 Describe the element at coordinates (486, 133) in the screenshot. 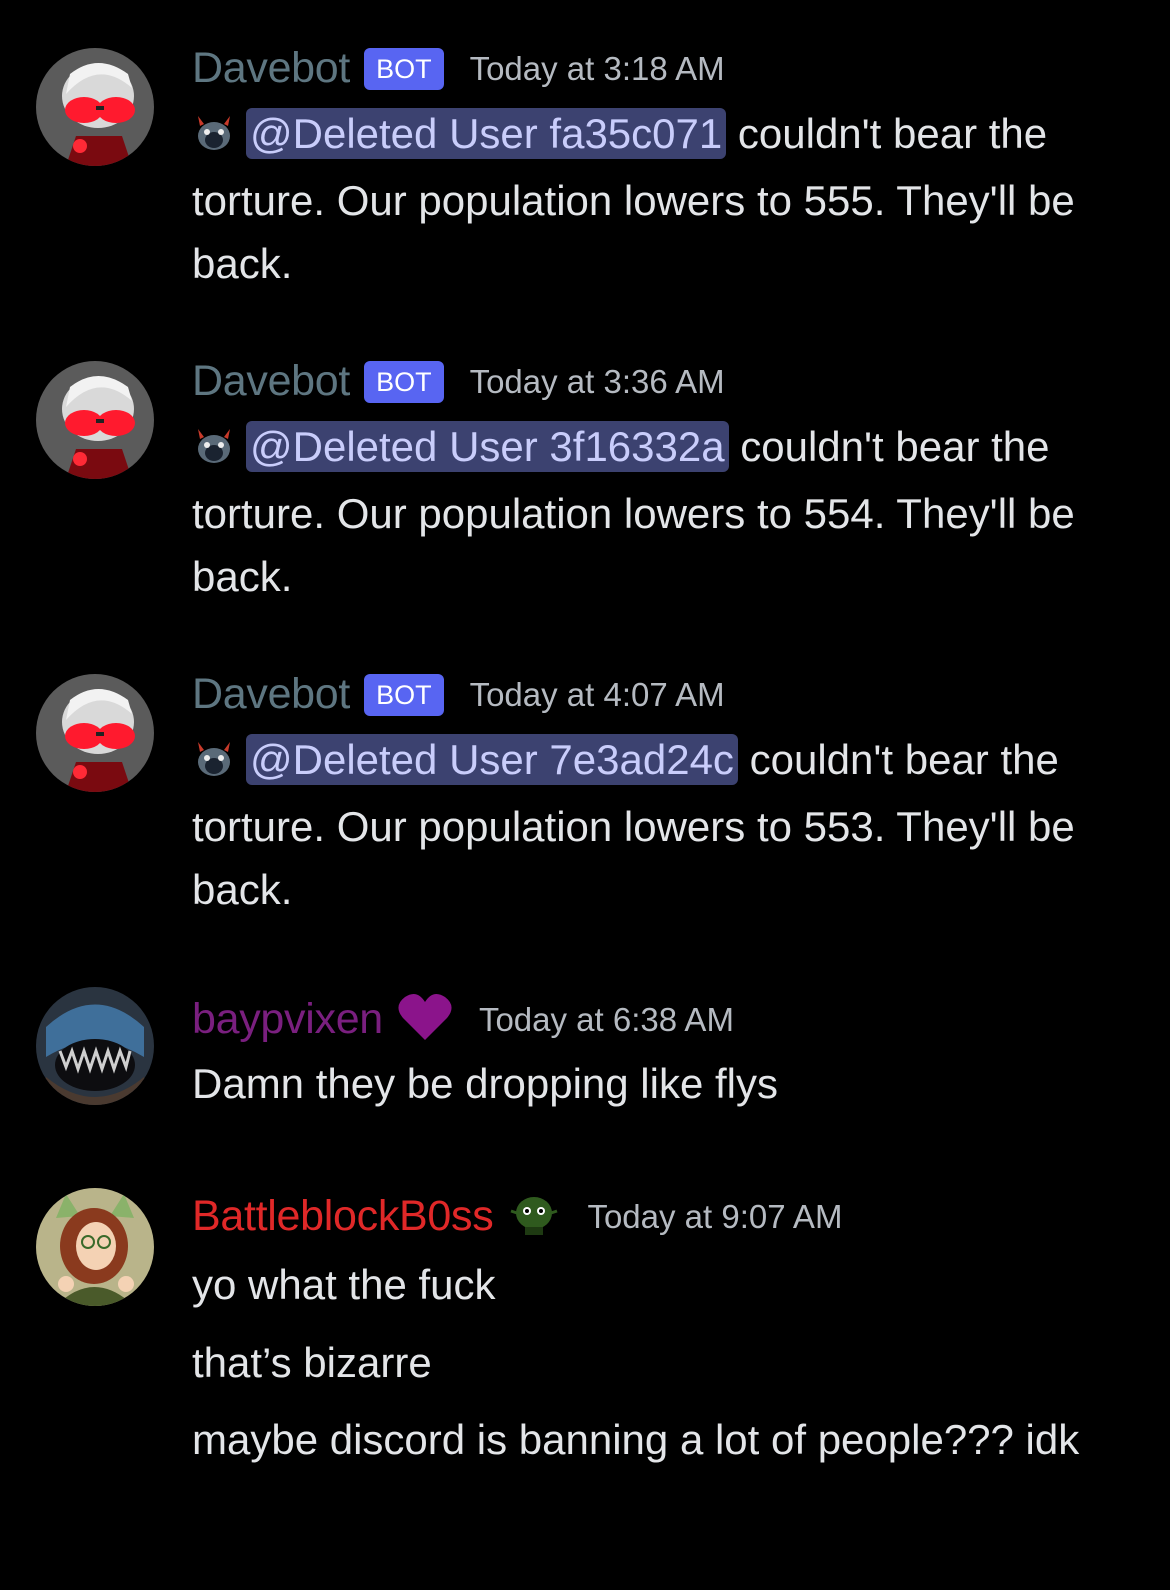

I see `user-mention: @Deleted User fa35c071` at that location.